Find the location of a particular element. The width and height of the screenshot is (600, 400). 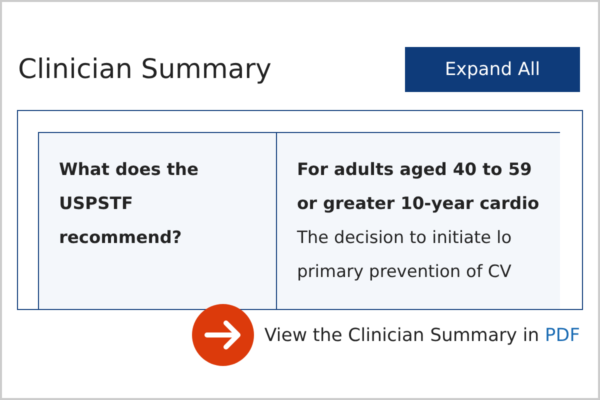

pdf-link: PDF is located at coordinates (562, 335).